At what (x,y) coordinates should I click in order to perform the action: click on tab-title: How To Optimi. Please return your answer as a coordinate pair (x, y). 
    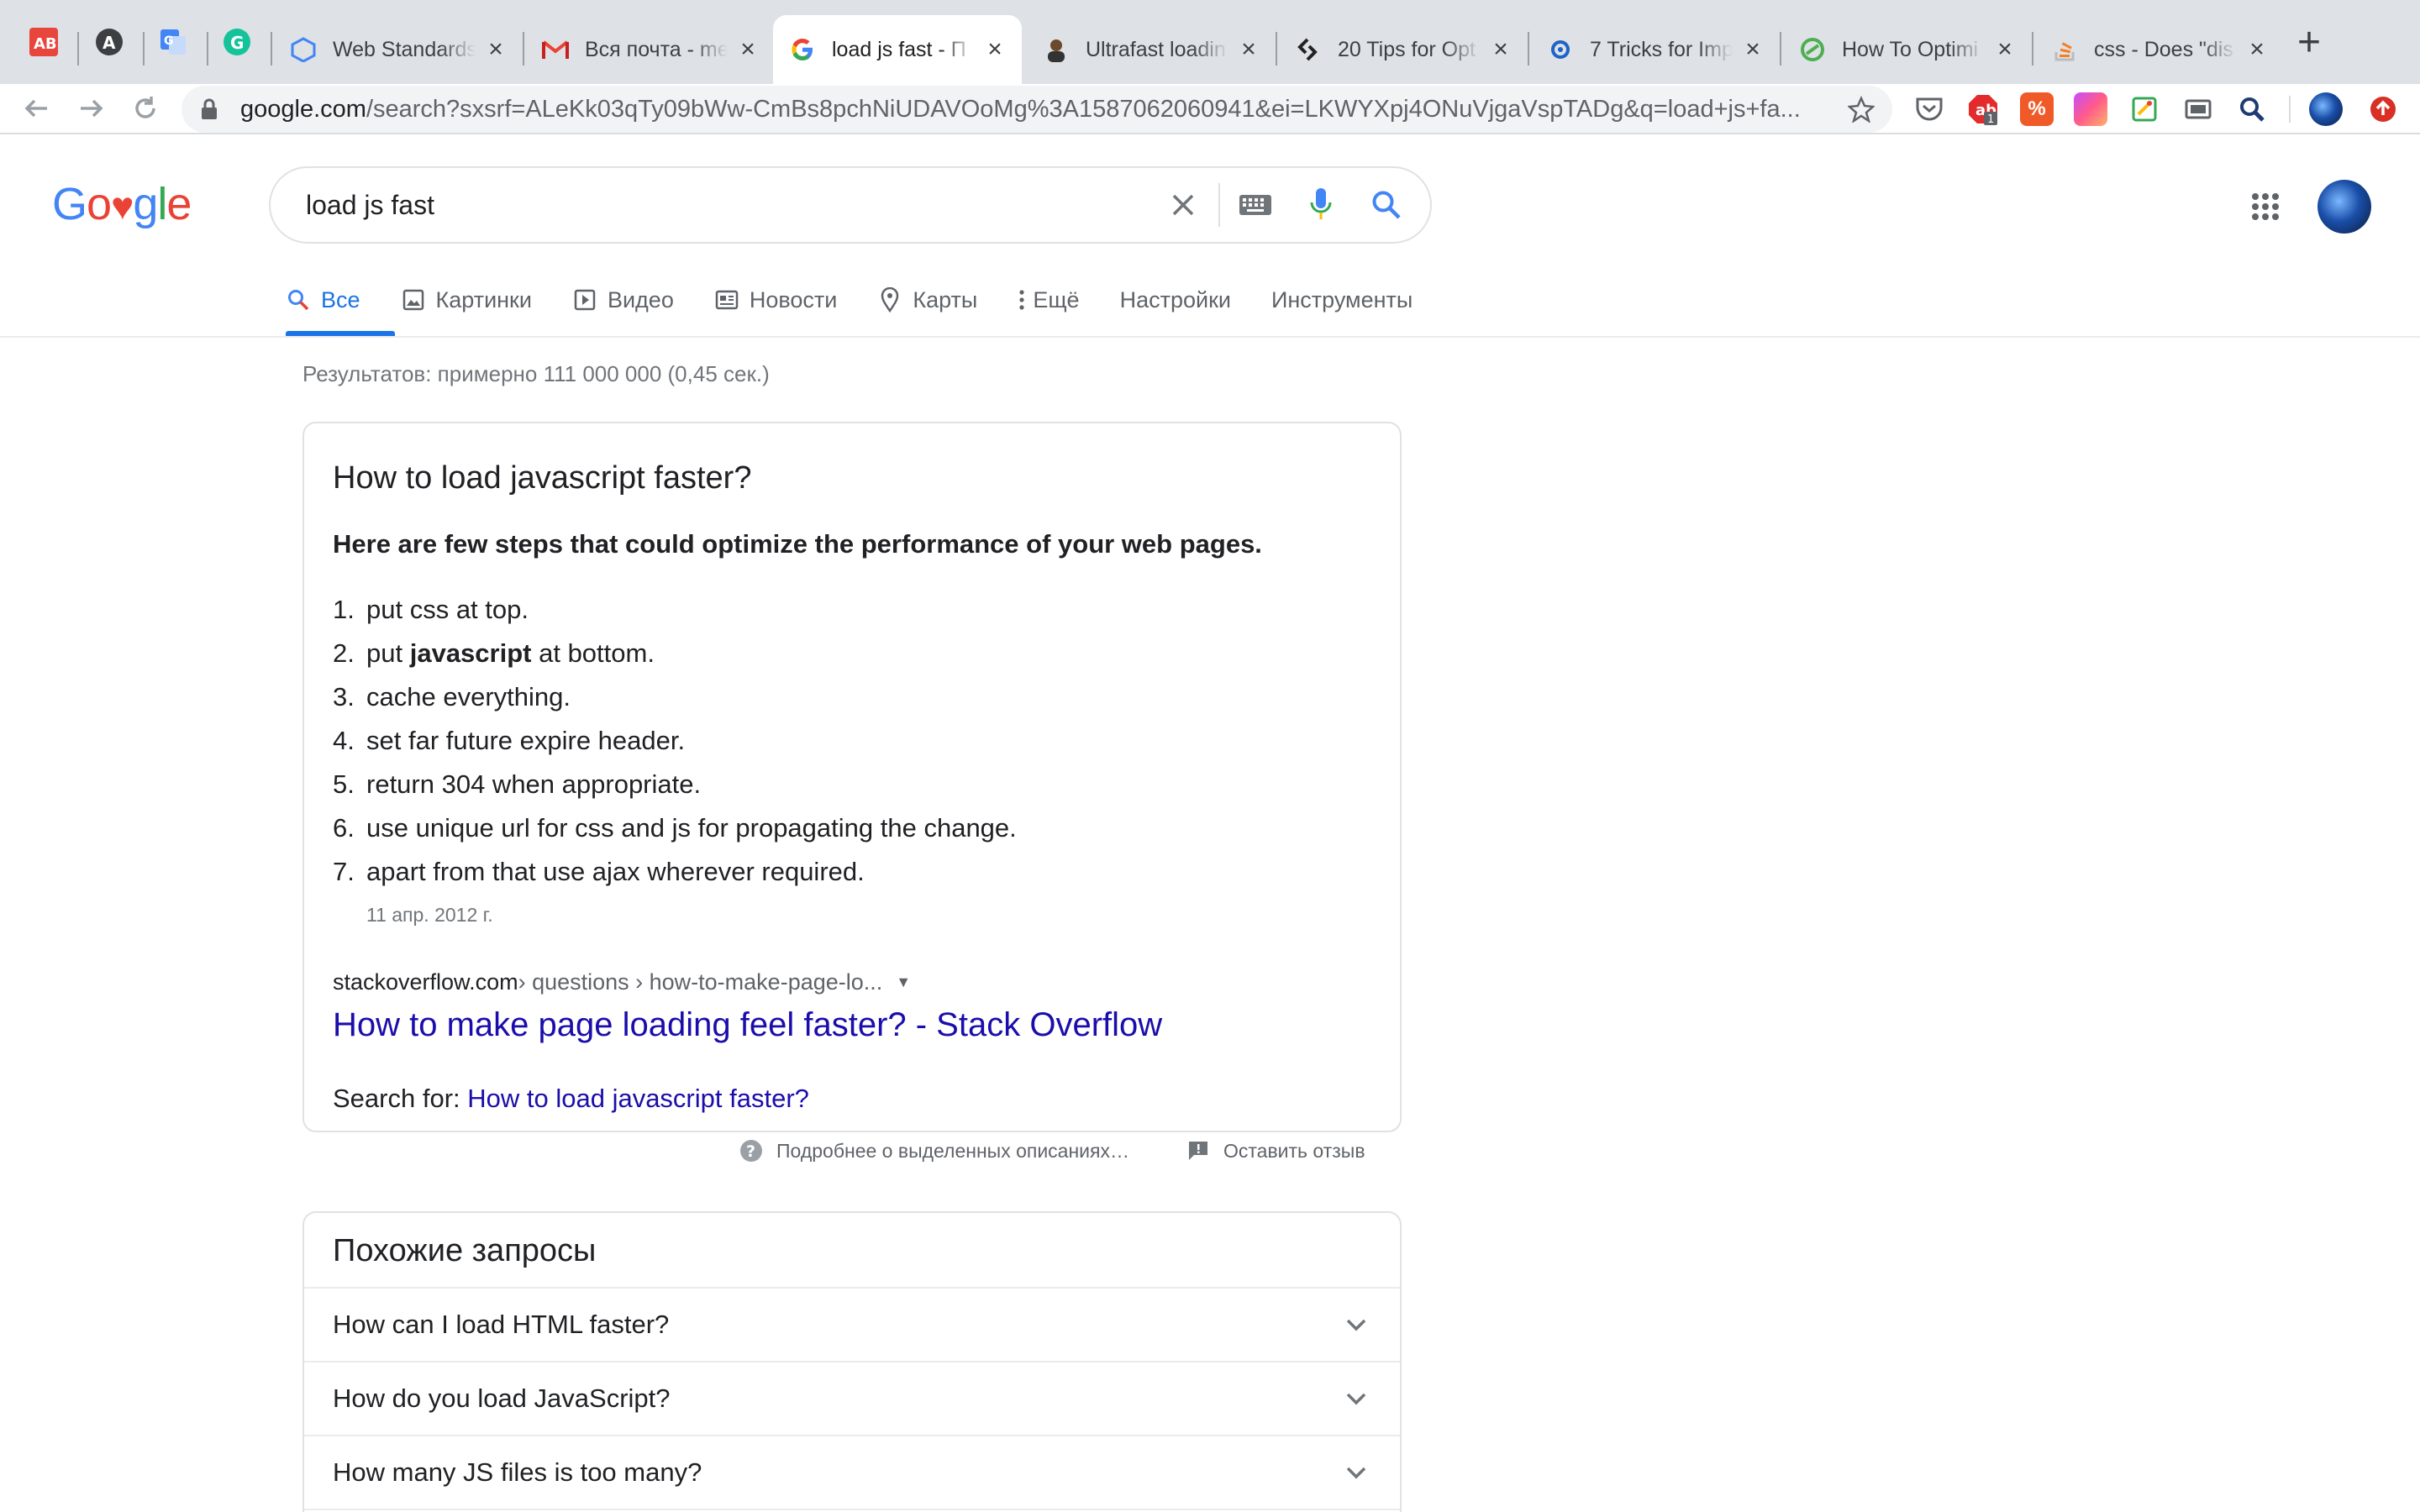
    Looking at the image, I should click on (1911, 49).